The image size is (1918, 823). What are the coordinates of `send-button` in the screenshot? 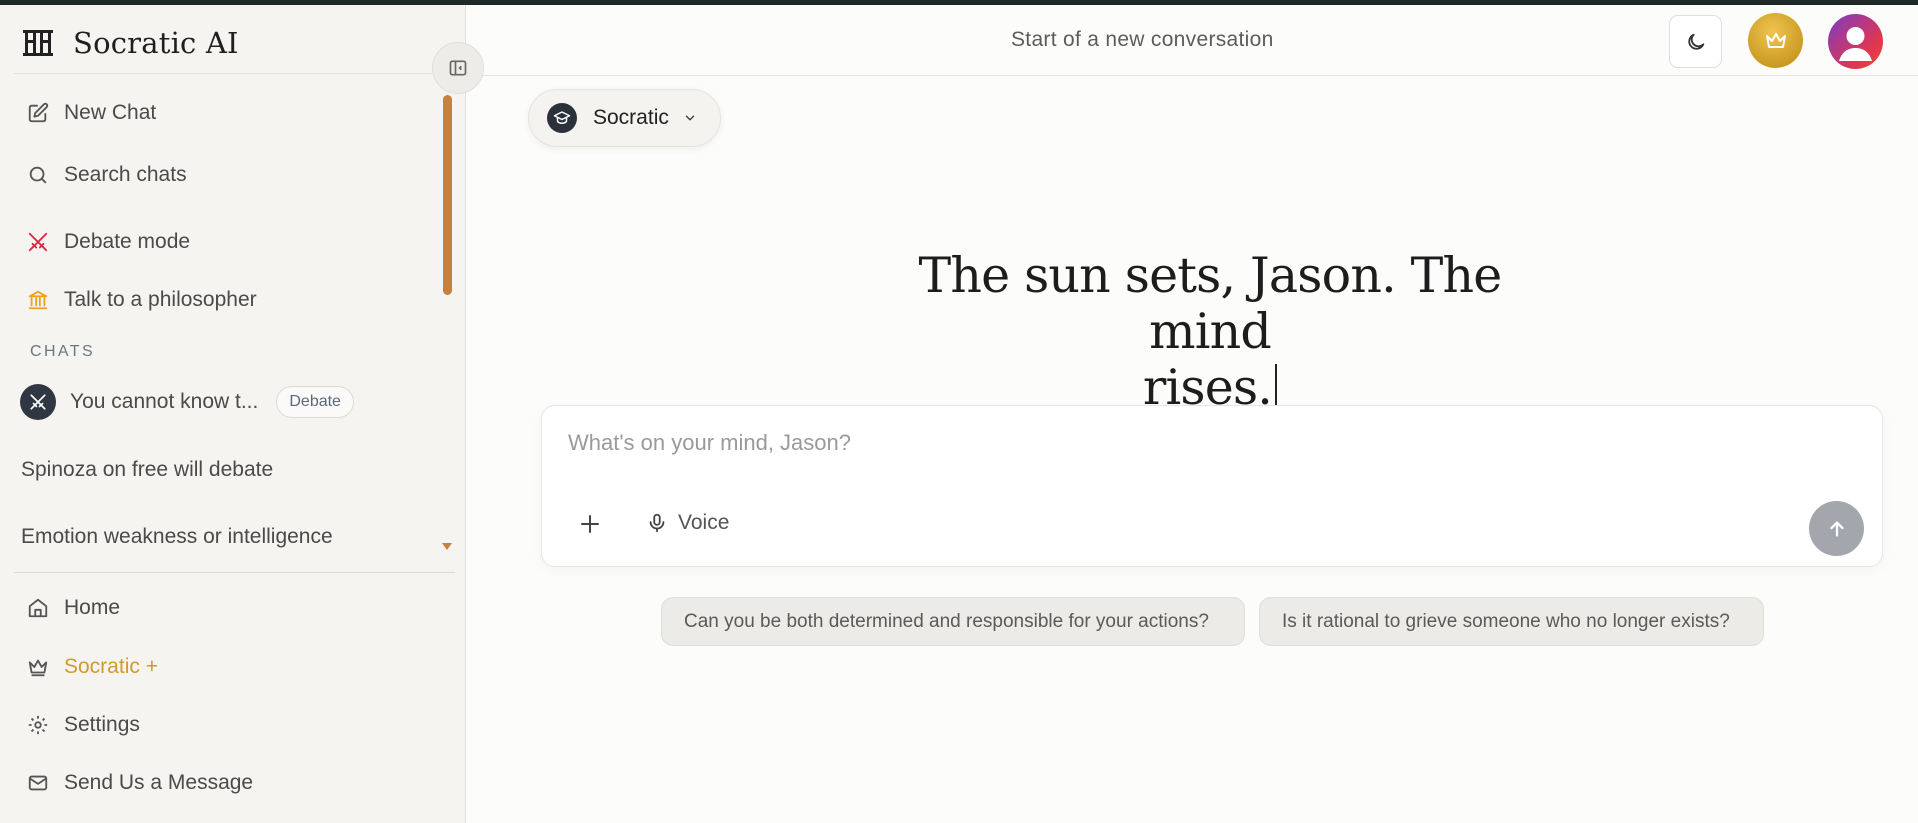 It's located at (1836, 528).